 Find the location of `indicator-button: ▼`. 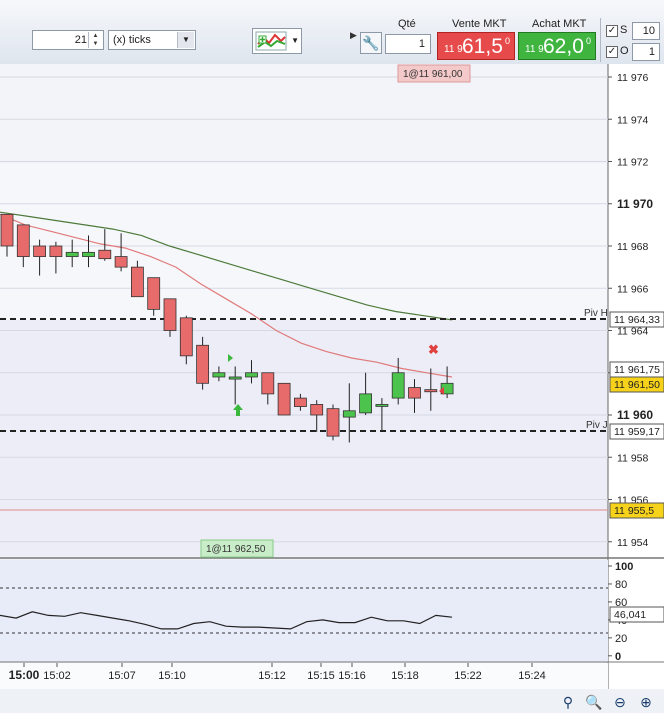

indicator-button: ▼ is located at coordinates (277, 41).